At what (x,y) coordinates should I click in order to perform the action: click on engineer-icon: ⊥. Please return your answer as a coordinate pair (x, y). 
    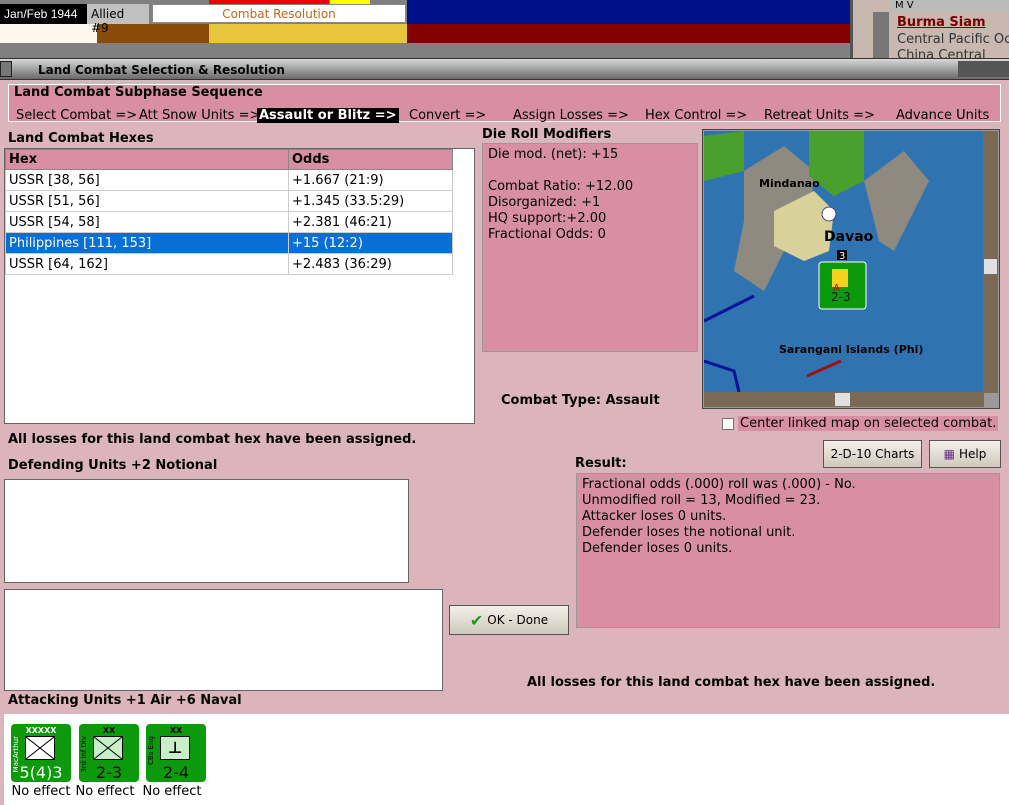
    Looking at the image, I should click on (175, 748).